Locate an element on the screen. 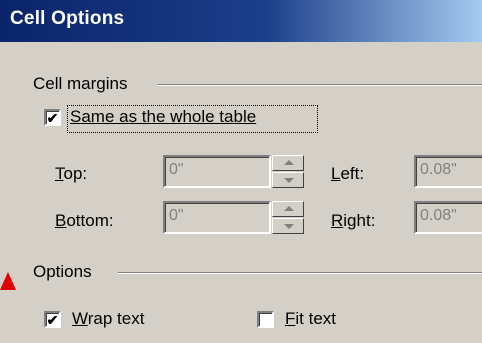  bottom-margin-spinner is located at coordinates (288, 217).